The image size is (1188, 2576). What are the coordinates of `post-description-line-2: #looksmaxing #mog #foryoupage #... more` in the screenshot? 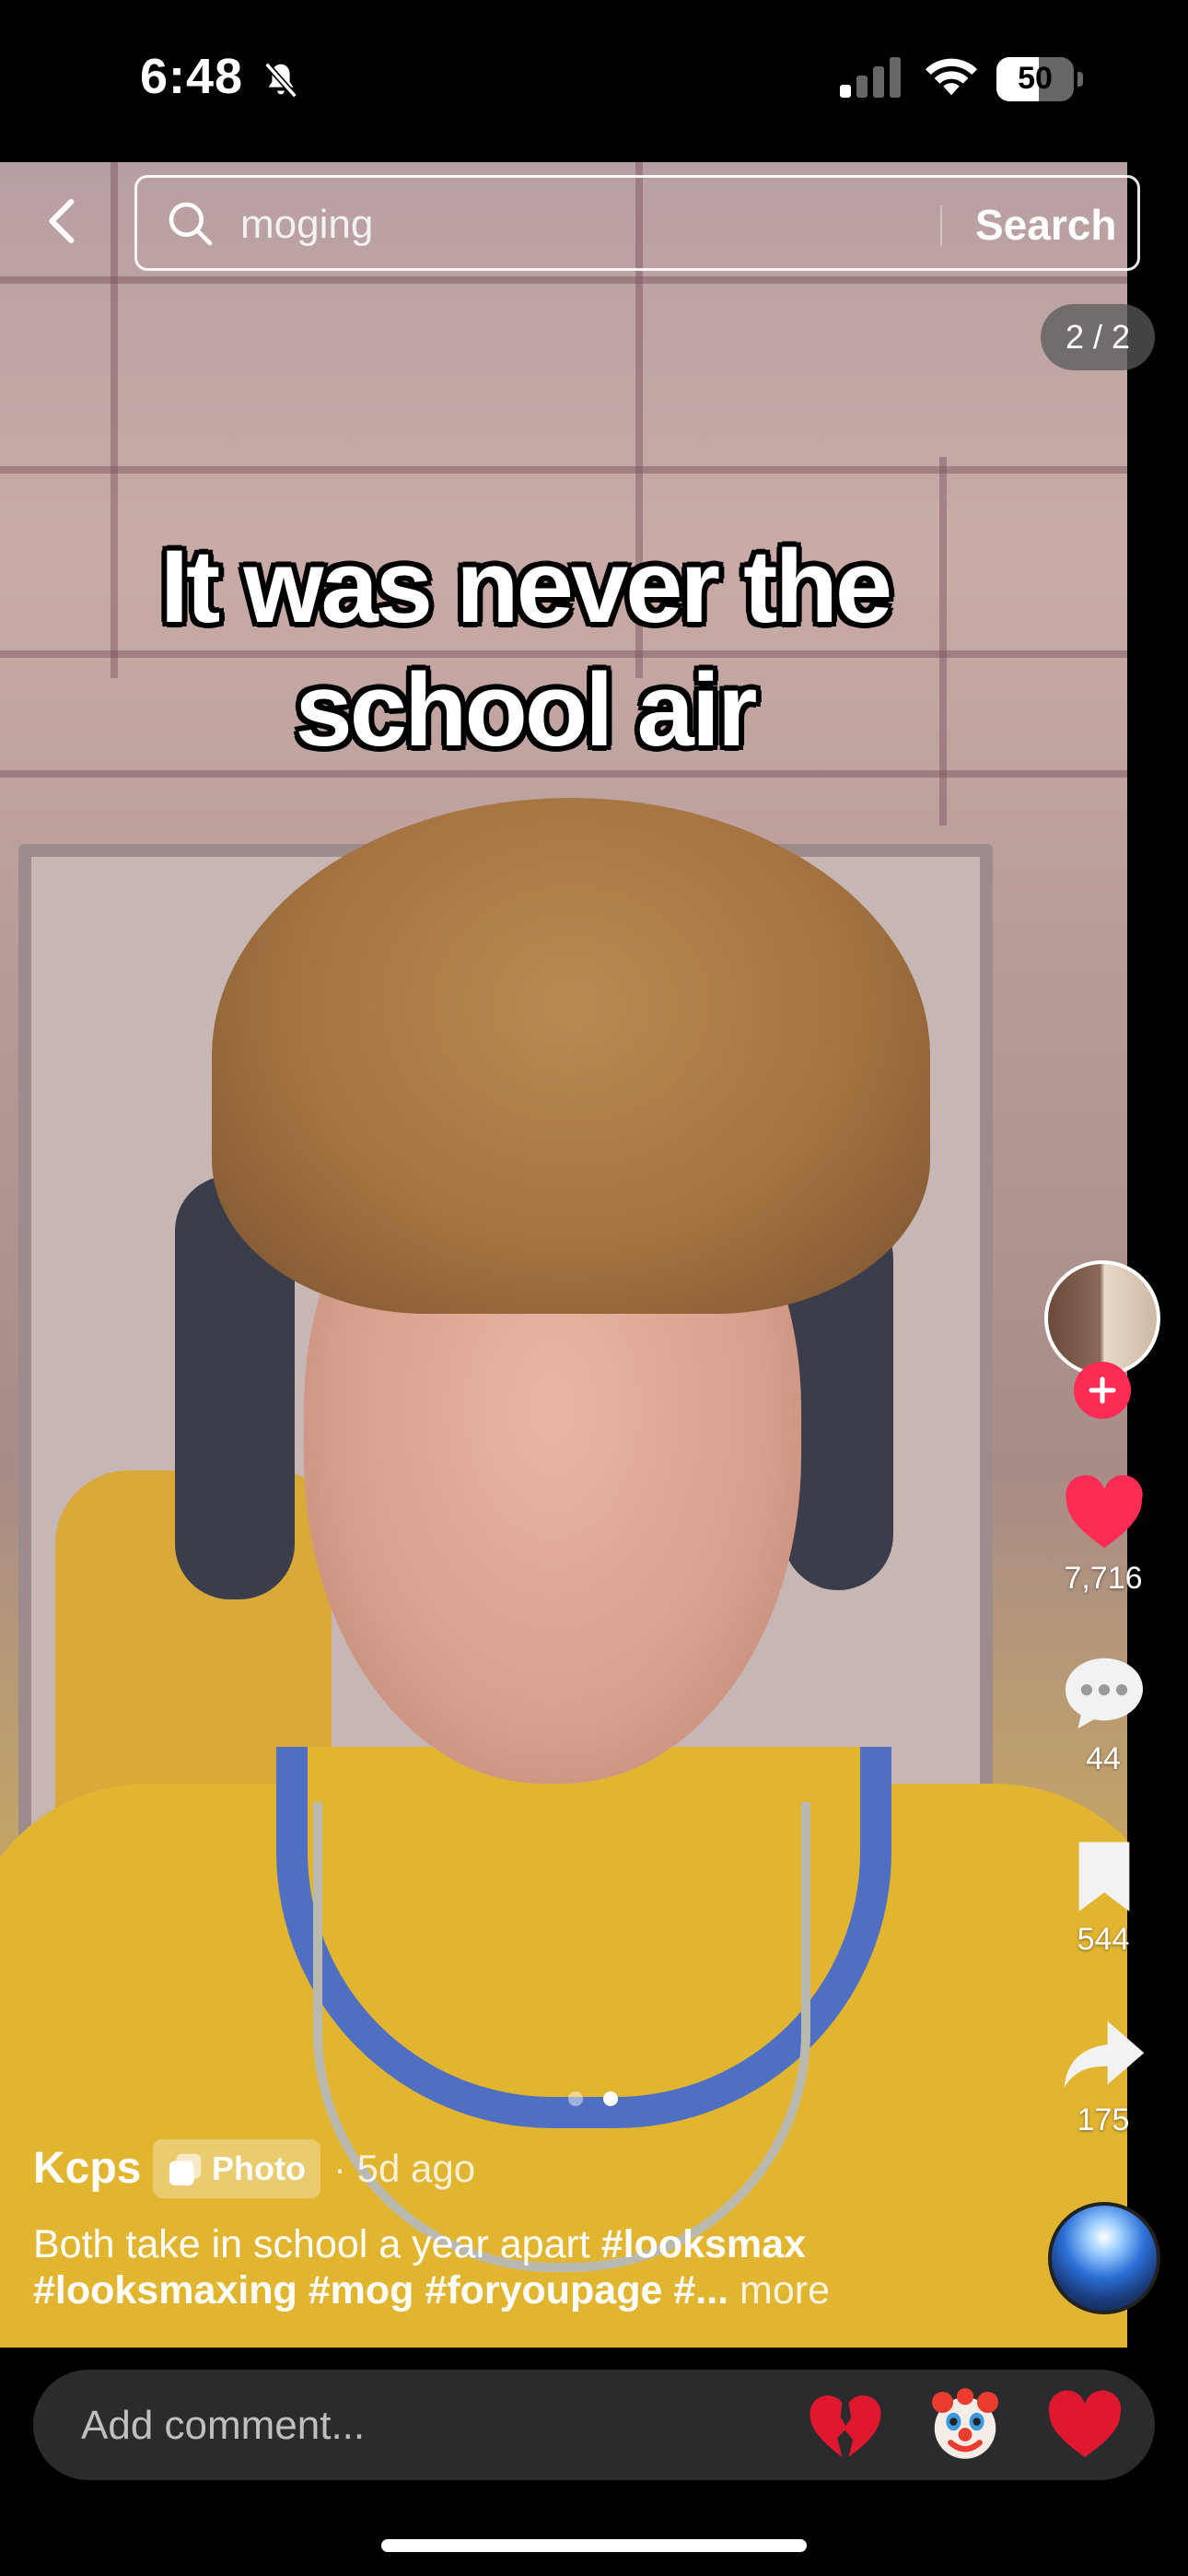 It's located at (431, 2290).